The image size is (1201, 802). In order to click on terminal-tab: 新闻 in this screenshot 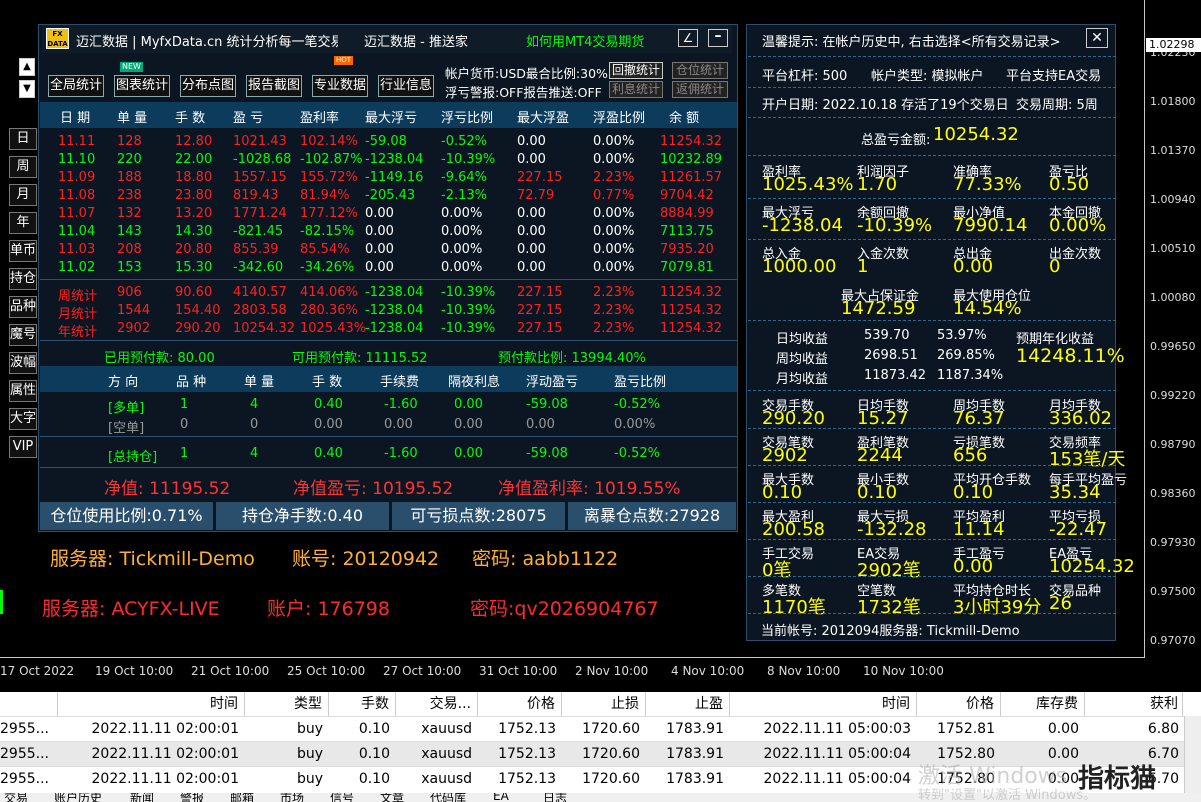, I will do `click(142, 797)`.